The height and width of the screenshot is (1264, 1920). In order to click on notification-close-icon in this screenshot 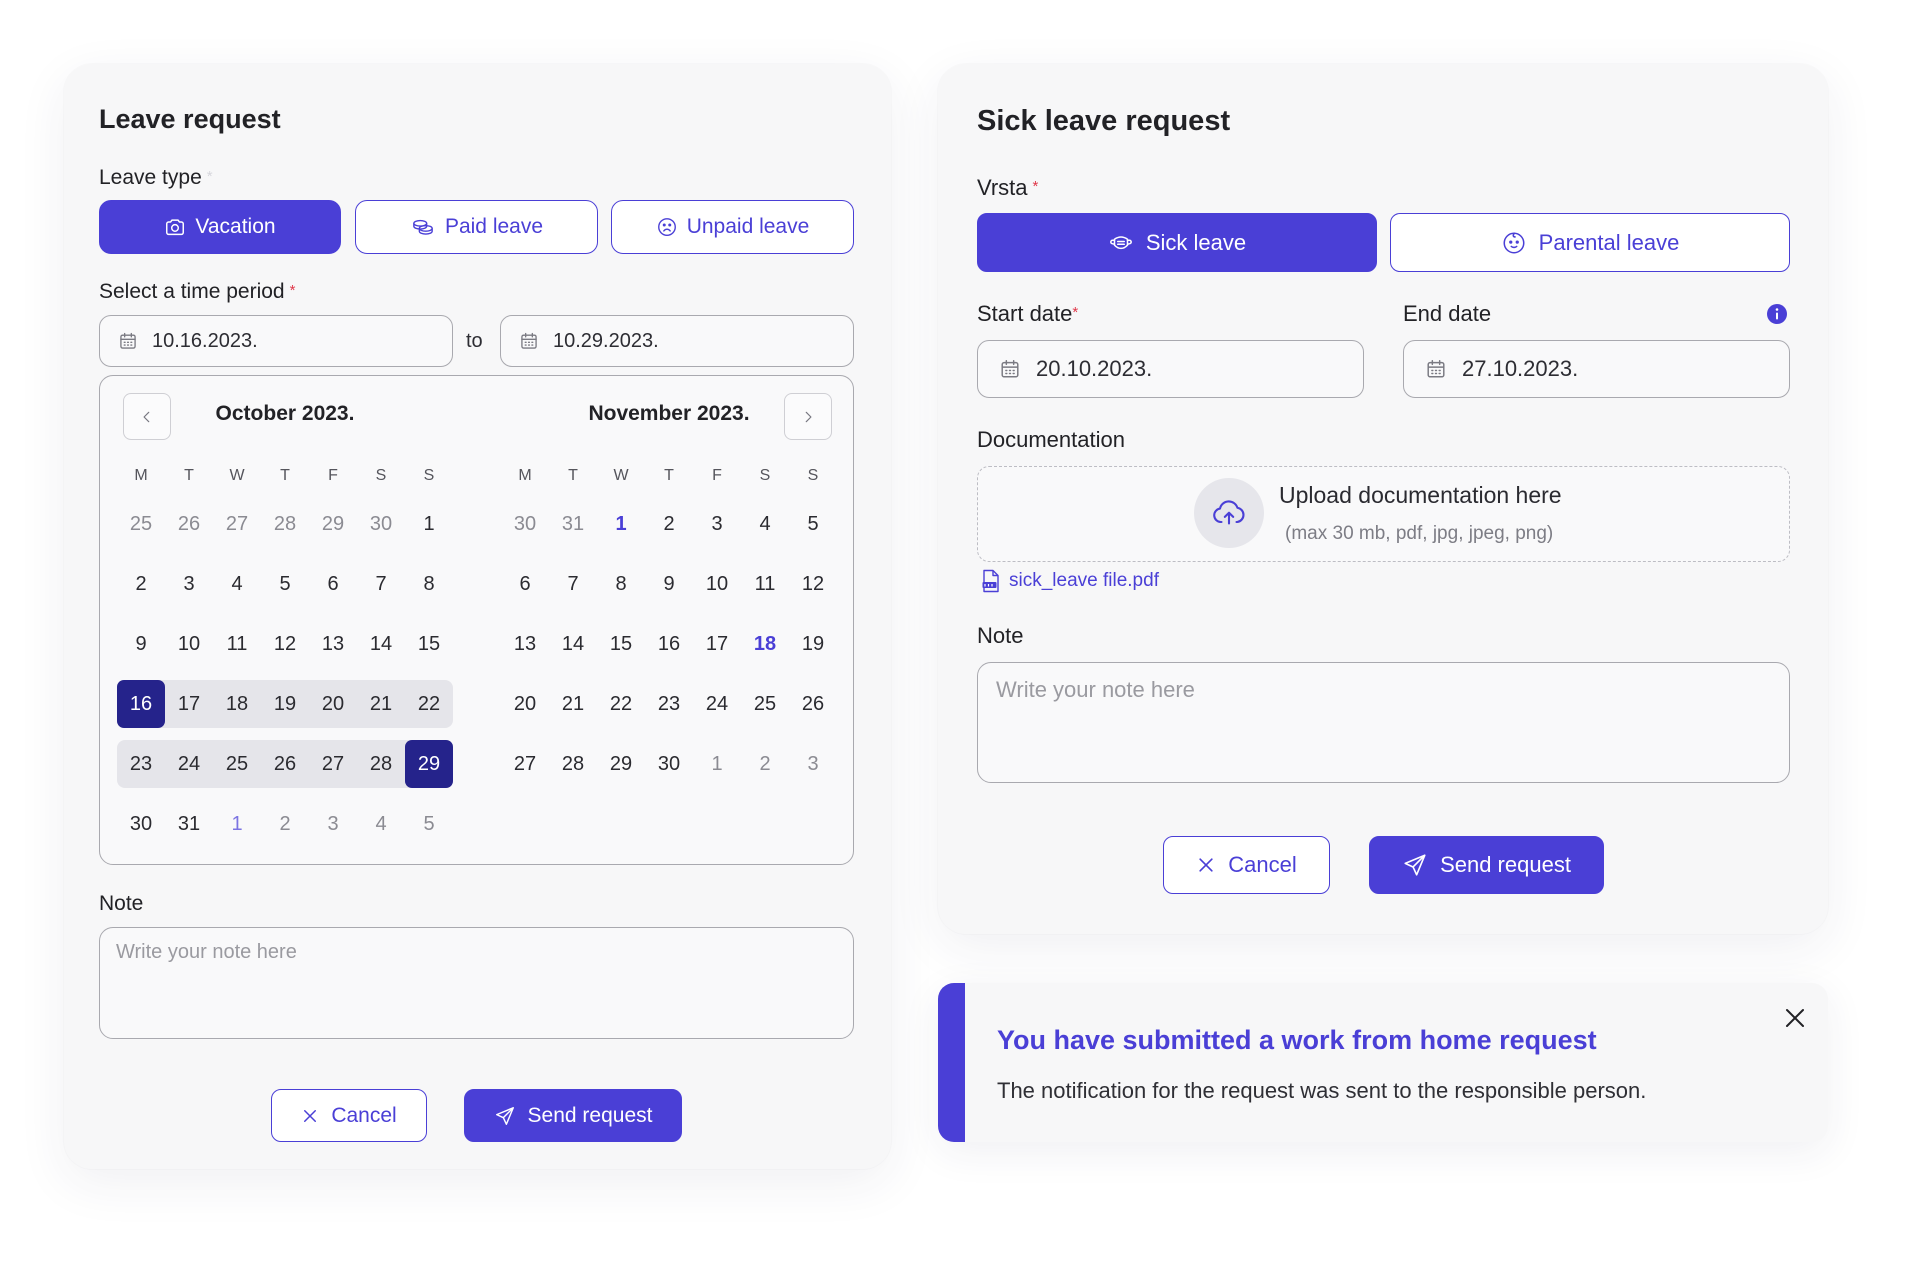, I will do `click(1795, 1018)`.